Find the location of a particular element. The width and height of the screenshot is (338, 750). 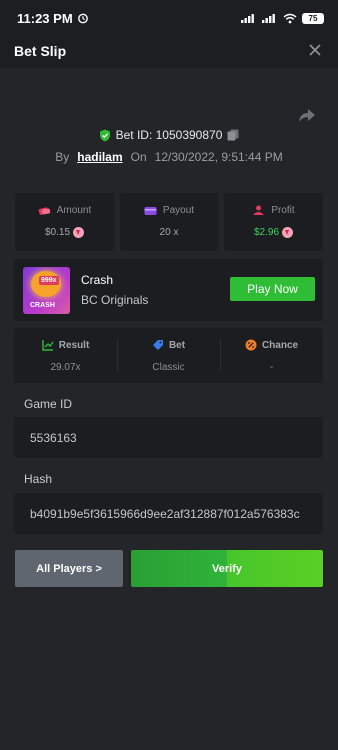

battery-icon: 75 is located at coordinates (313, 18).